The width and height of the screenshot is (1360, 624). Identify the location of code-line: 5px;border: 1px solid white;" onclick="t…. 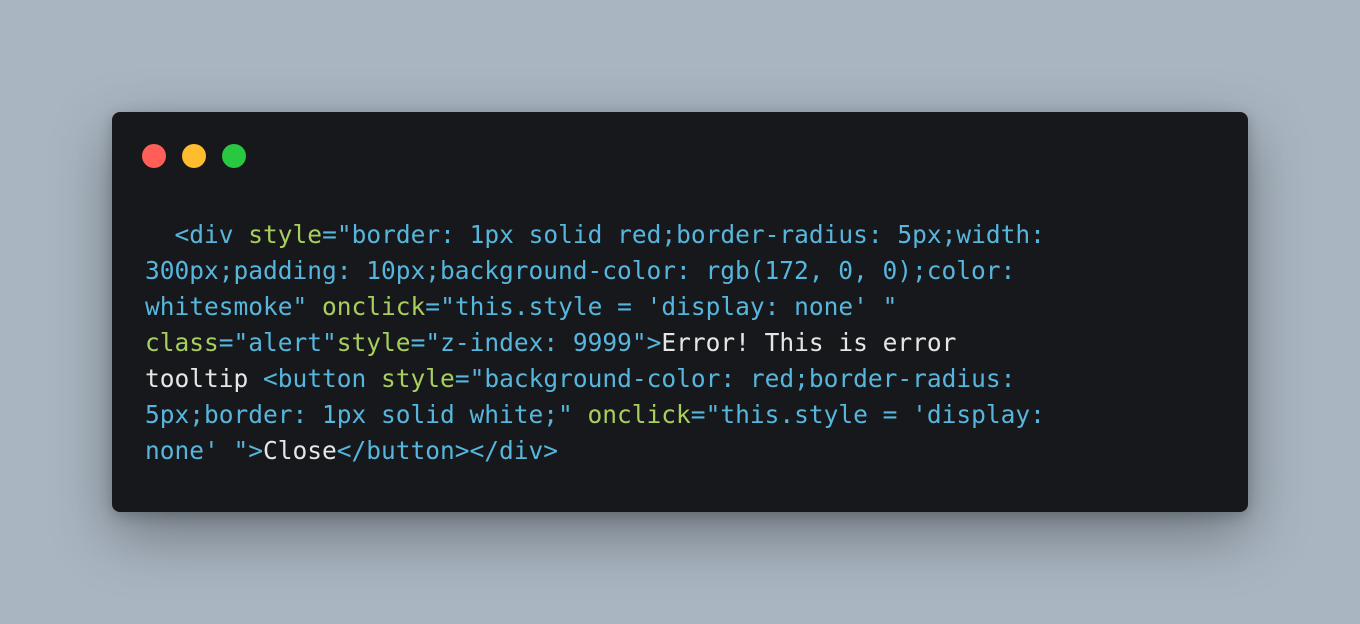
(595, 414).